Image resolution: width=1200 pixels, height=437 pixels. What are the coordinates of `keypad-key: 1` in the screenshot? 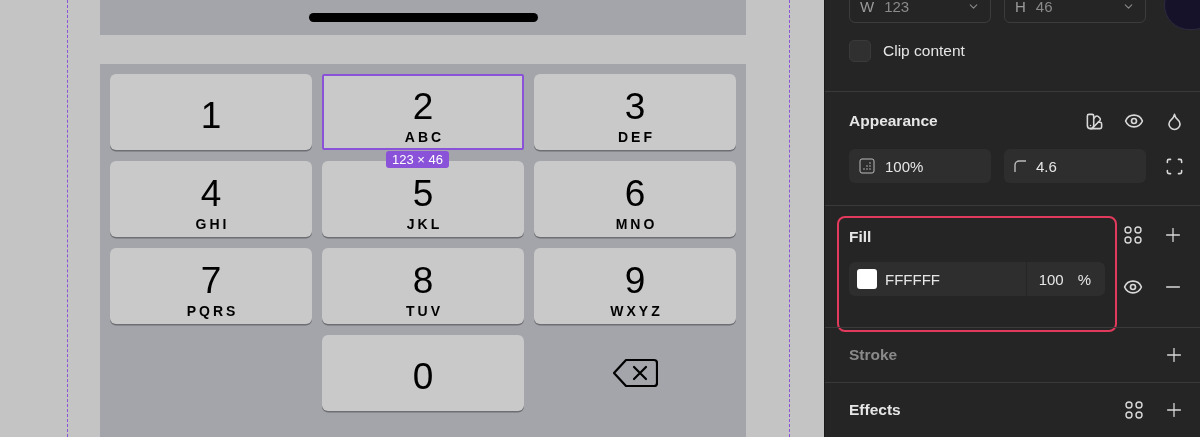 It's located at (211, 112).